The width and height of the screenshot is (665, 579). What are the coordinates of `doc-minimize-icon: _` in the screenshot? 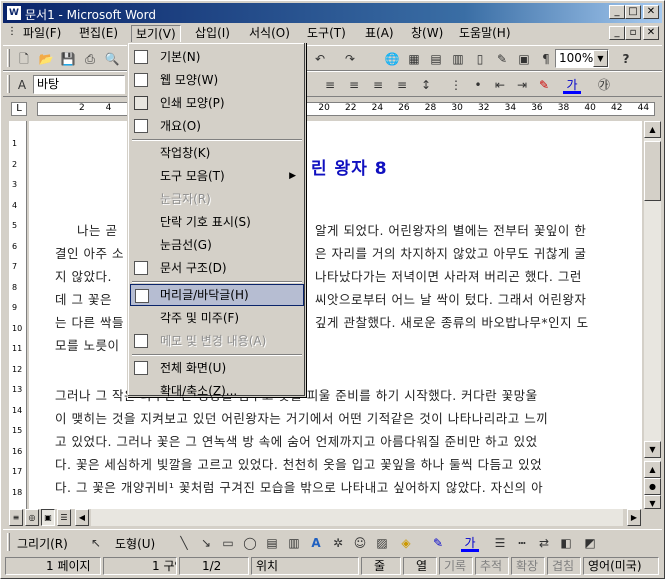 It's located at (617, 33).